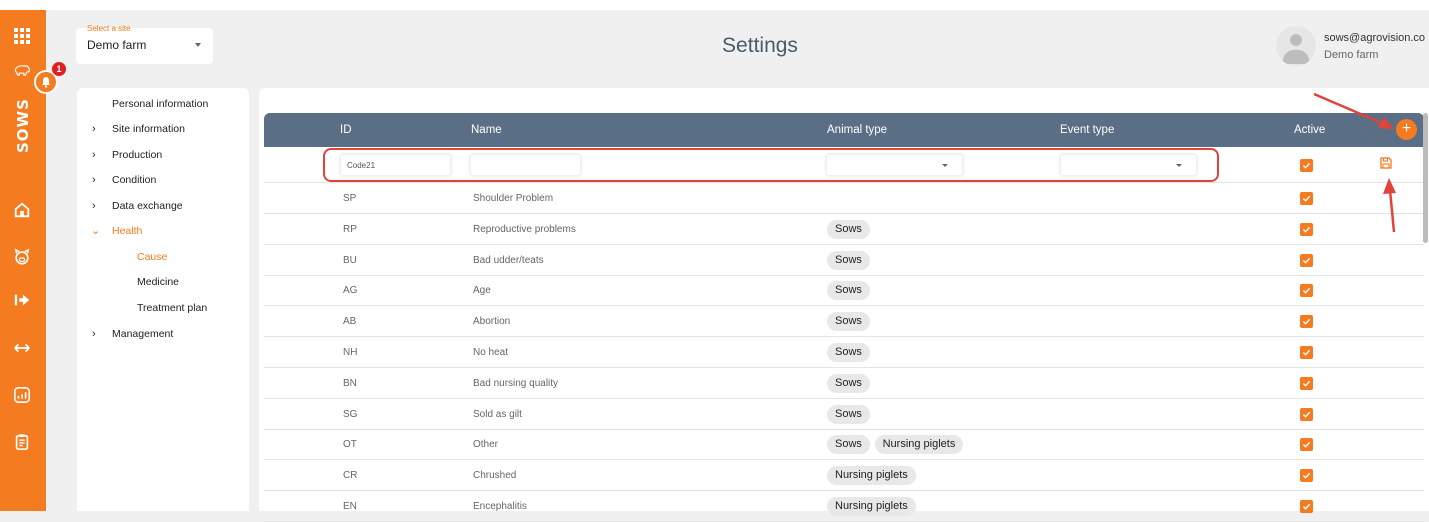 This screenshot has width=1429, height=522. I want to click on cell-name: Encephalitis, so click(500, 506).